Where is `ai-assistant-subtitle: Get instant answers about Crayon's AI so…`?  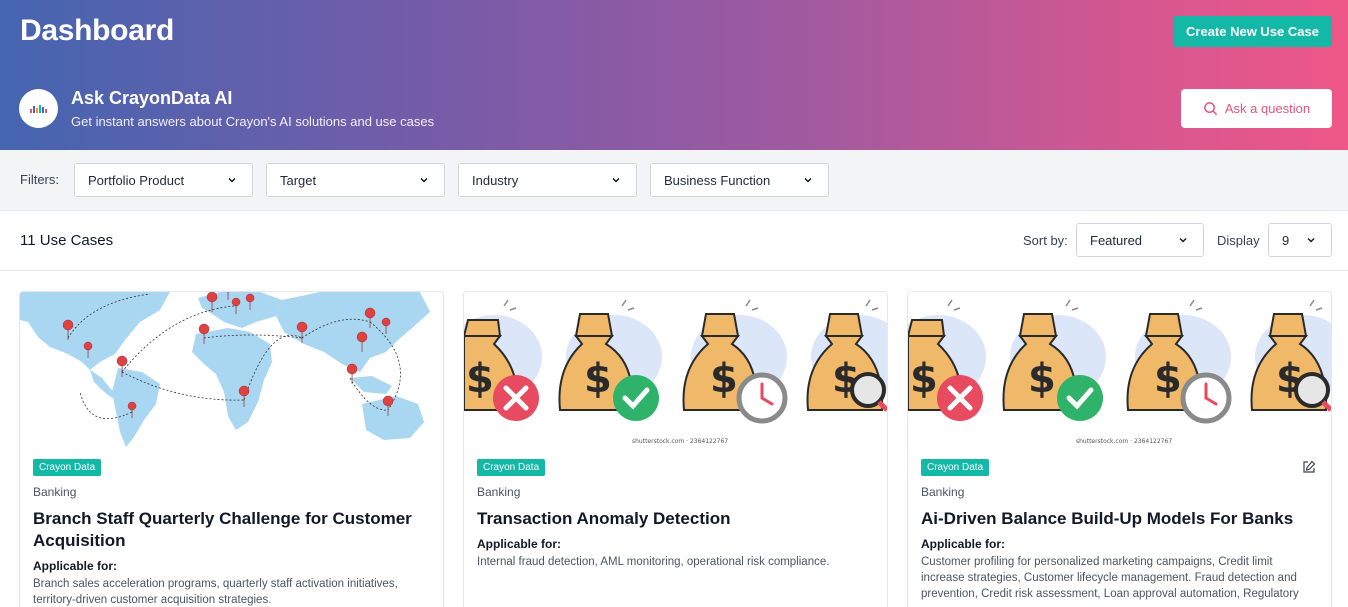 ai-assistant-subtitle: Get instant answers about Crayon's AI so… is located at coordinates (253, 121).